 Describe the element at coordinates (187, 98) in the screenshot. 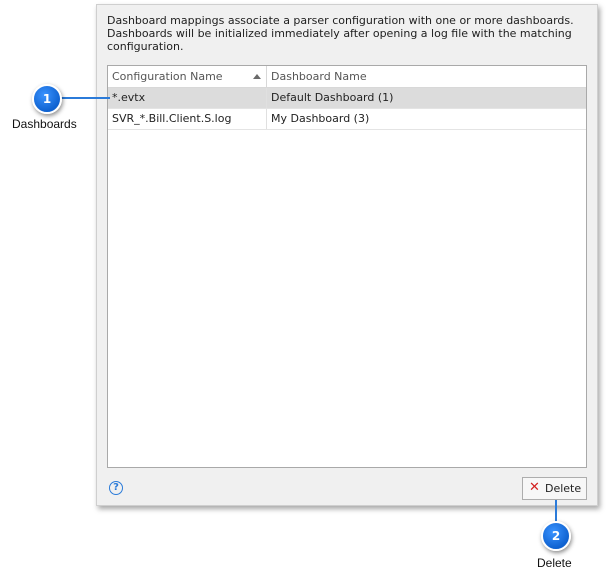

I see `configuration-name-cell: *.evtx` at that location.